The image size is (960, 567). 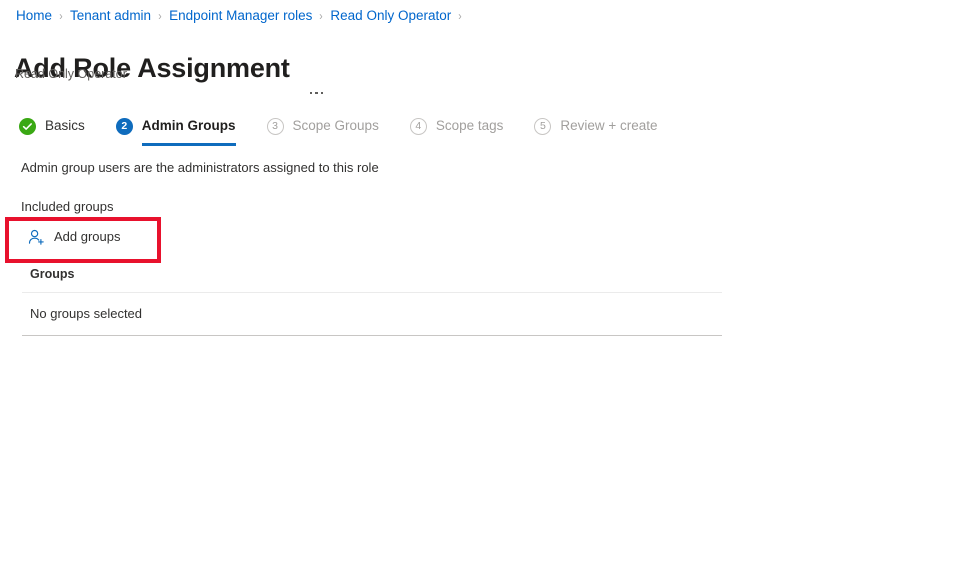 I want to click on wizard-step-admin-groups: 2 Admin Groups, so click(x=175, y=131).